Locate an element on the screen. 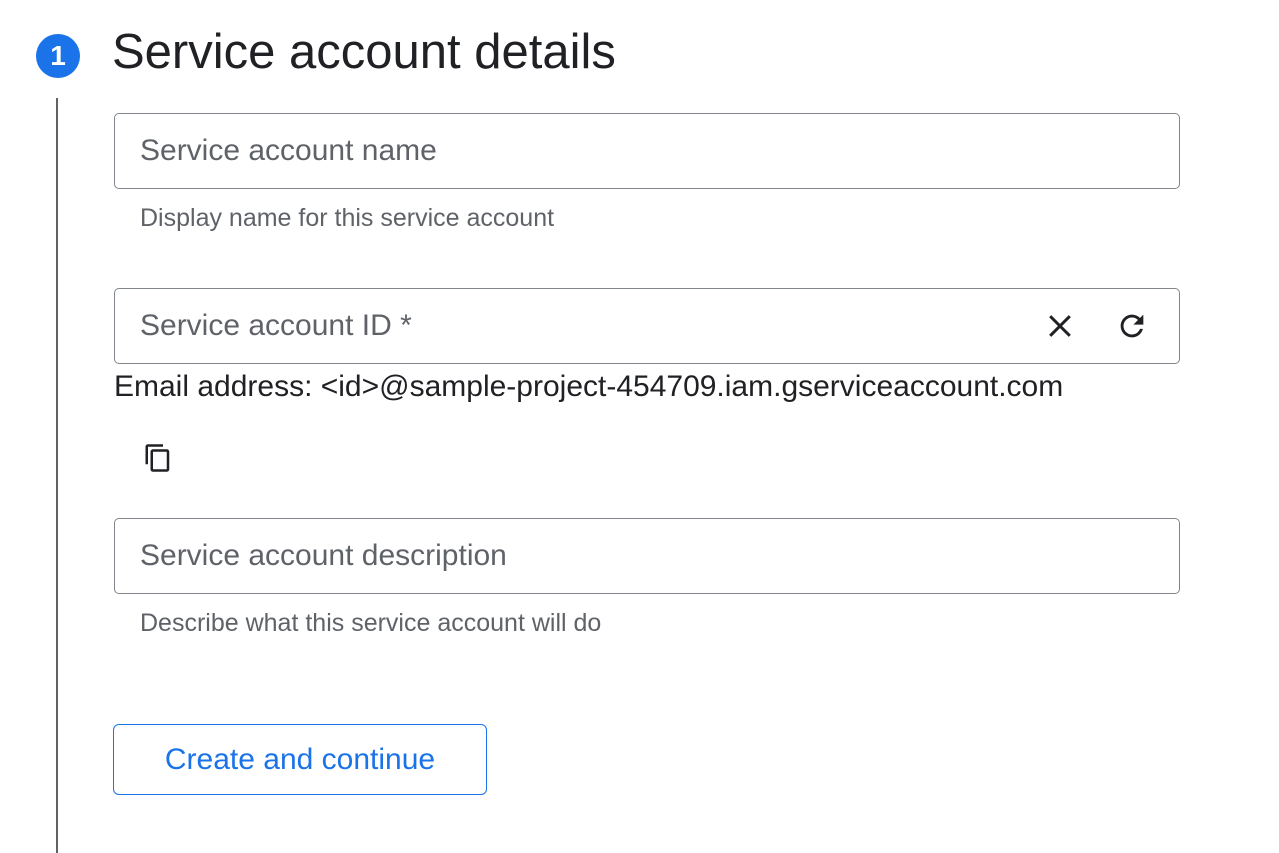  service-account-description-placeholder: Service account description is located at coordinates (323, 555).